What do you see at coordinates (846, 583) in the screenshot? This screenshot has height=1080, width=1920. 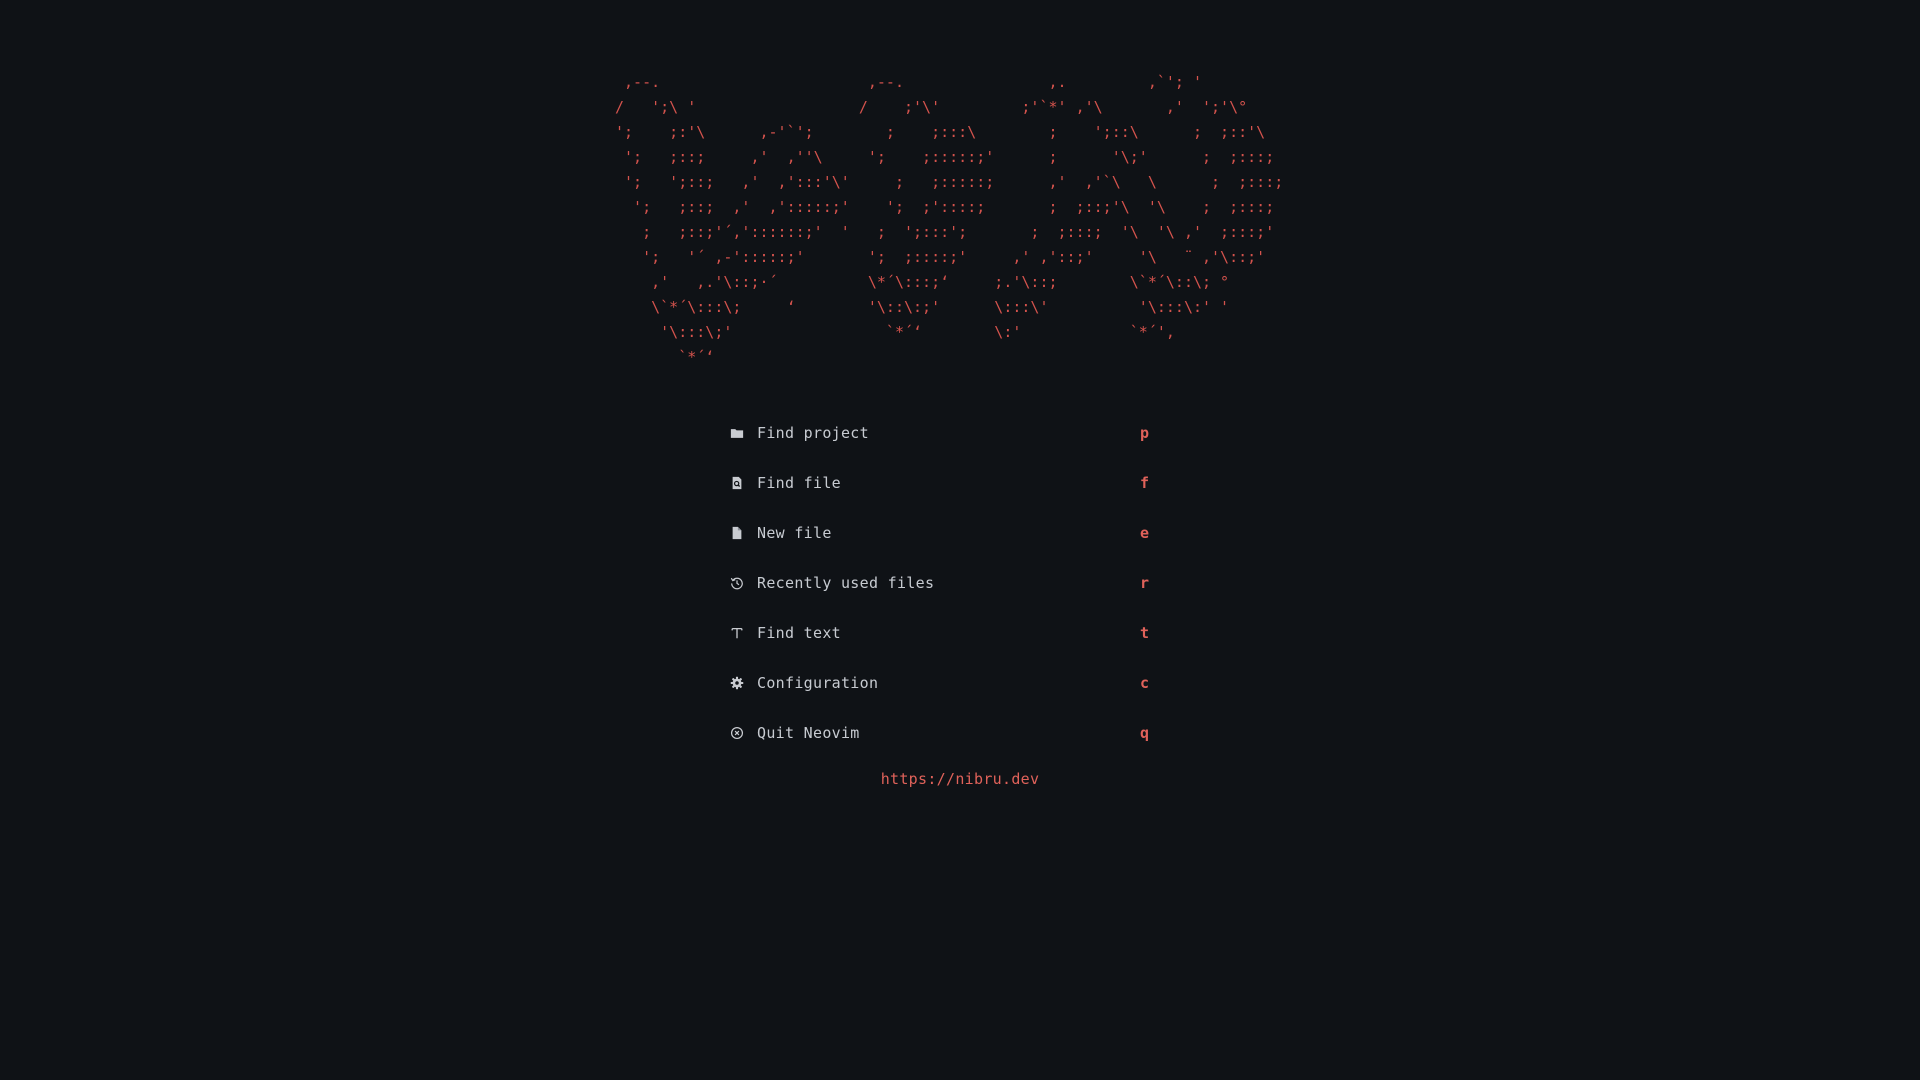 I see `menu-item-label: Recently used files` at bounding box center [846, 583].